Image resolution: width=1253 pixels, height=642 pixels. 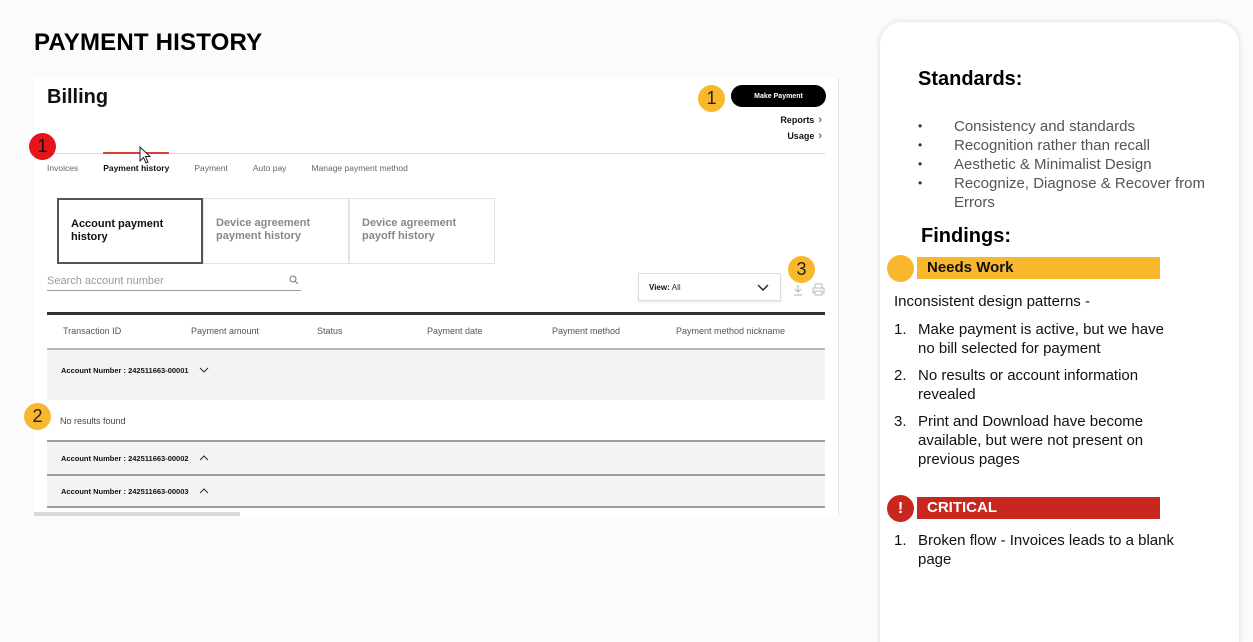 What do you see at coordinates (900, 508) in the screenshot?
I see `critical-alert-icon: !` at bounding box center [900, 508].